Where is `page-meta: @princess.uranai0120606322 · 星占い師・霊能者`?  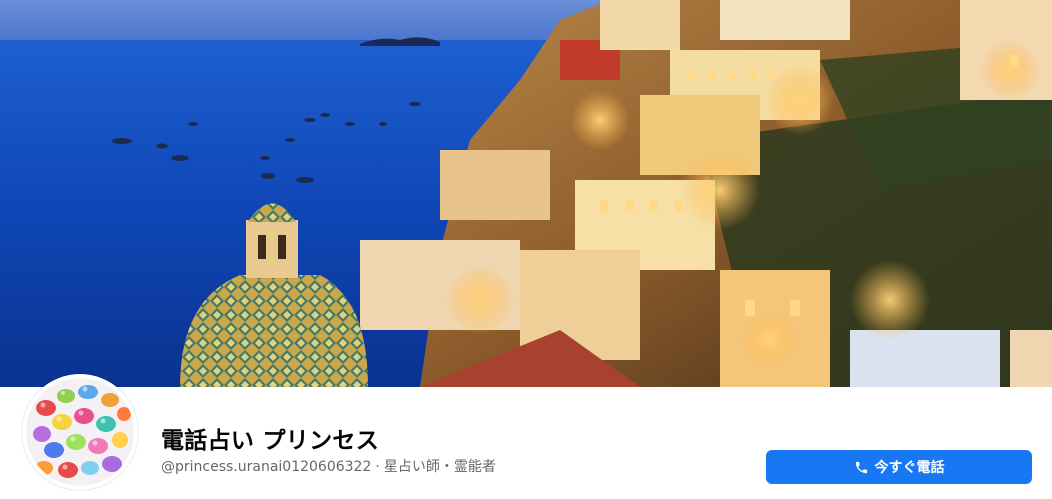
page-meta: @princess.uranai0120606322 · 星占い師・霊能者 is located at coordinates (328, 466).